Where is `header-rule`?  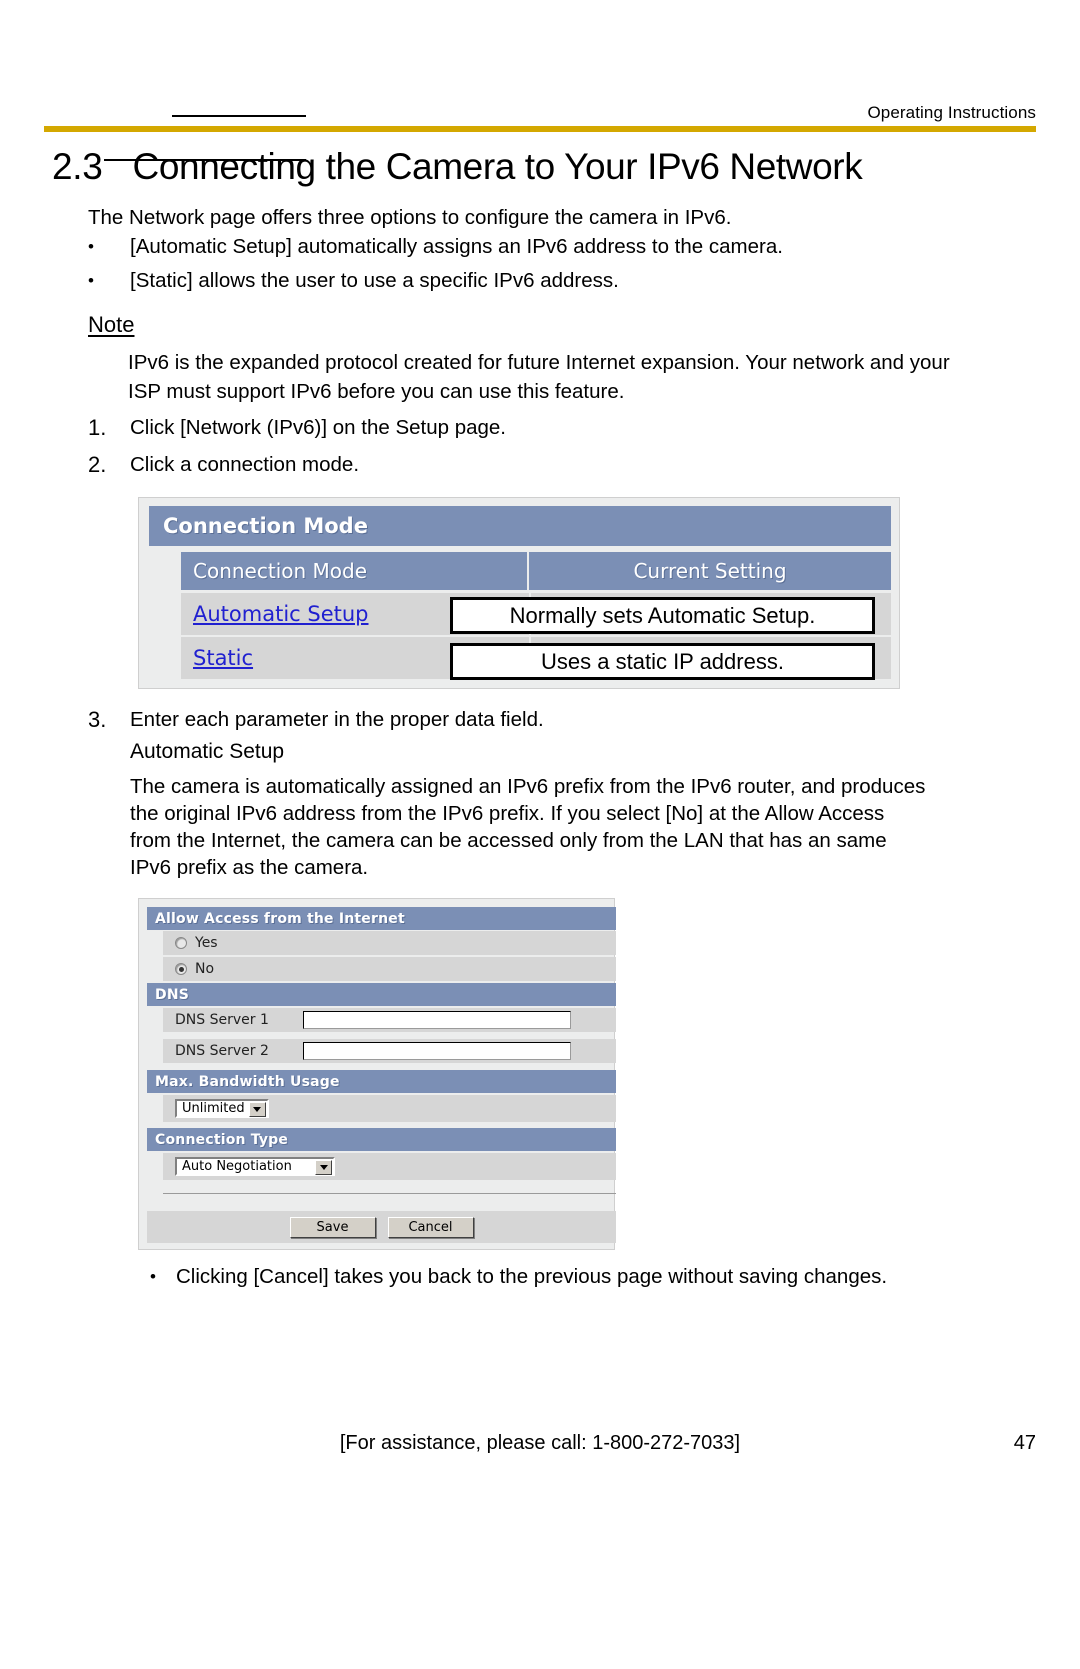
header-rule is located at coordinates (540, 129).